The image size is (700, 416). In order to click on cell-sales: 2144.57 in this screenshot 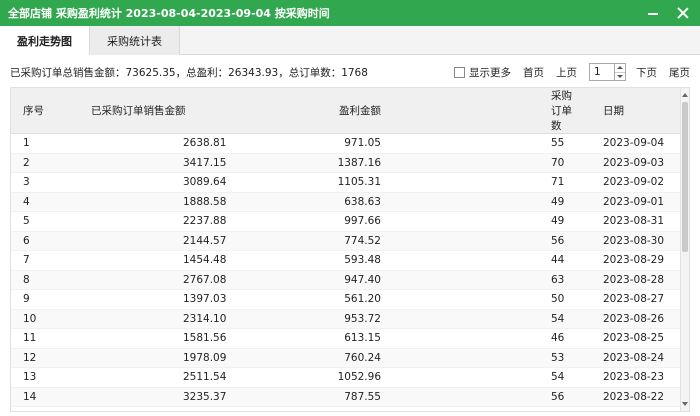, I will do `click(186, 241)`.